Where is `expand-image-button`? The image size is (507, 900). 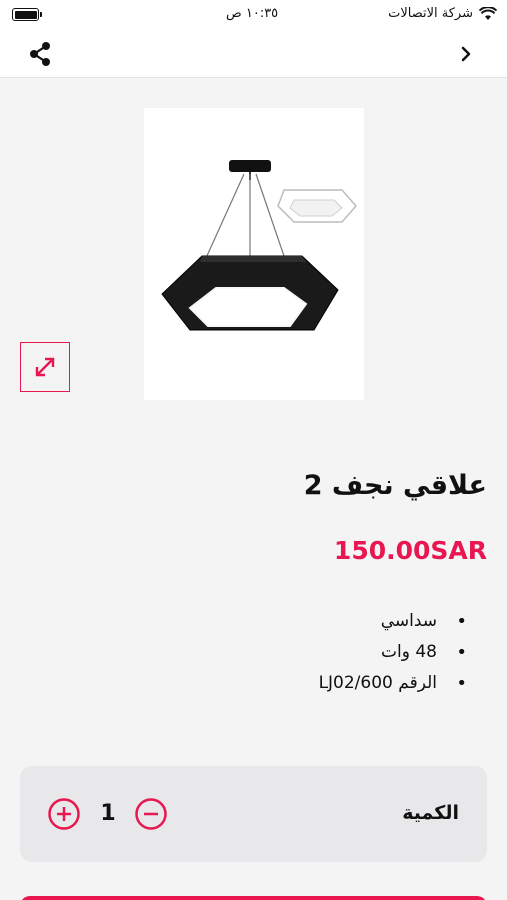 expand-image-button is located at coordinates (45, 367).